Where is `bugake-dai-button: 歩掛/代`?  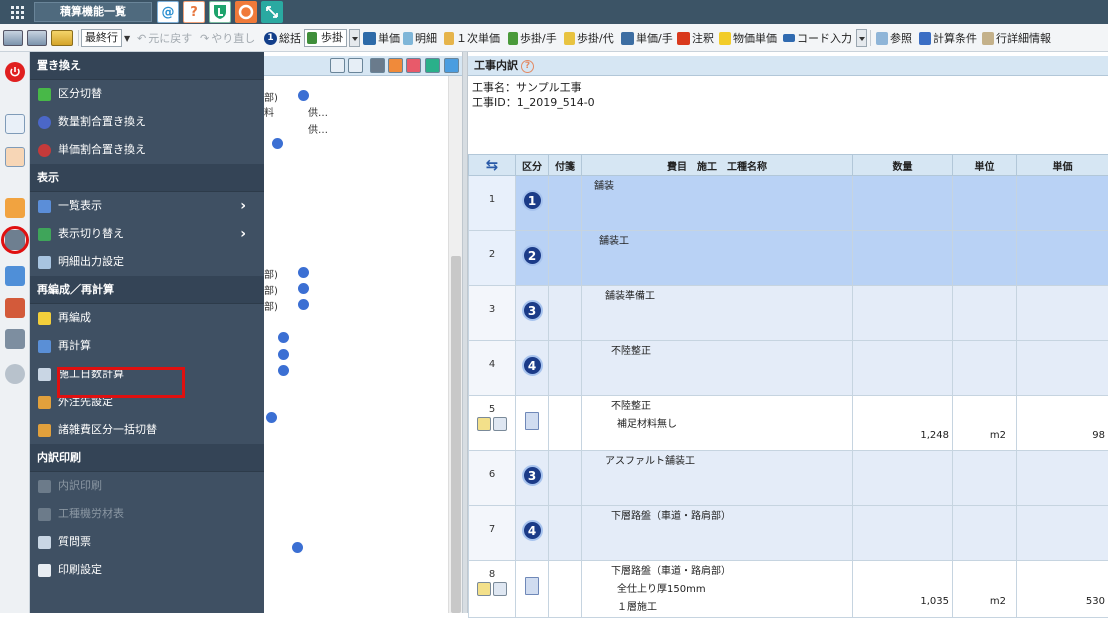 bugake-dai-button: 歩掛/代 is located at coordinates (589, 38).